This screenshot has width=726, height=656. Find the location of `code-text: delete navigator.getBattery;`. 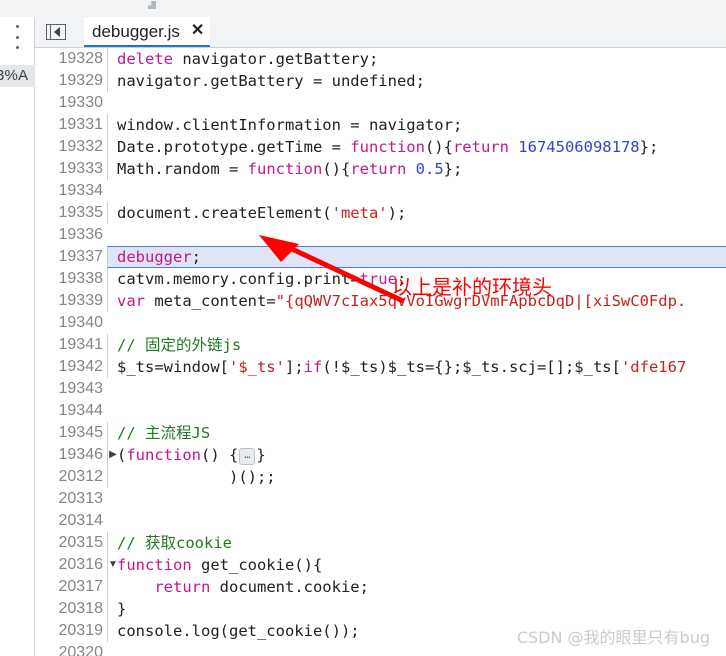

code-text: delete navigator.getBattery; is located at coordinates (416, 59).